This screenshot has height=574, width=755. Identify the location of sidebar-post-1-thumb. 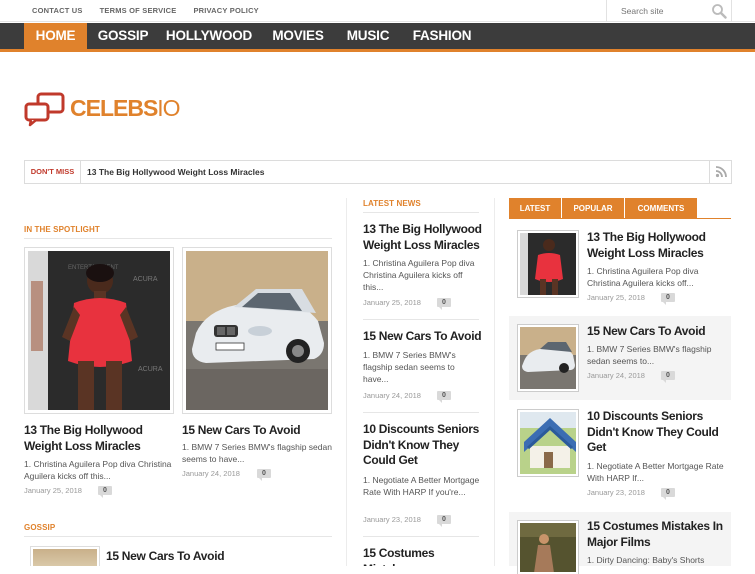
(548, 264).